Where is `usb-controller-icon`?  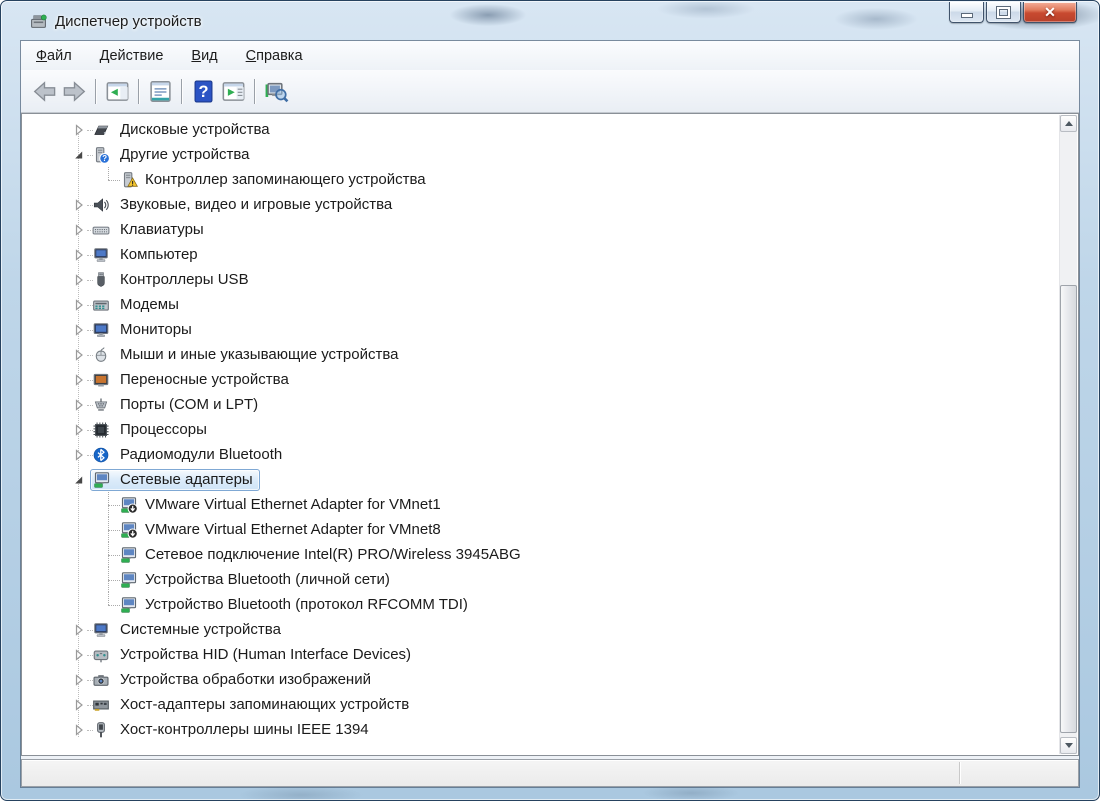
usb-controller-icon is located at coordinates (101, 280).